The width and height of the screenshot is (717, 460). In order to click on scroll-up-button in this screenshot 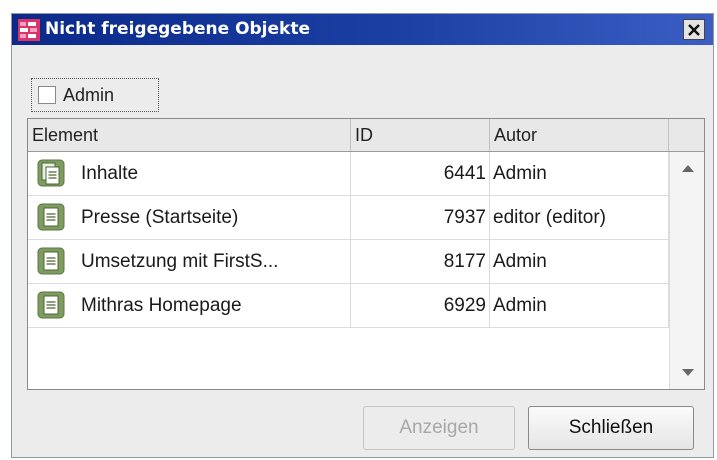, I will do `click(687, 168)`.